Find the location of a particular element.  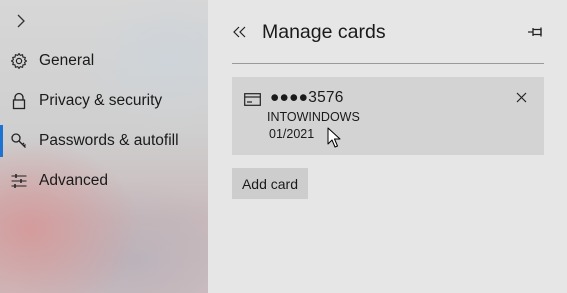

header-divider is located at coordinates (388, 63).